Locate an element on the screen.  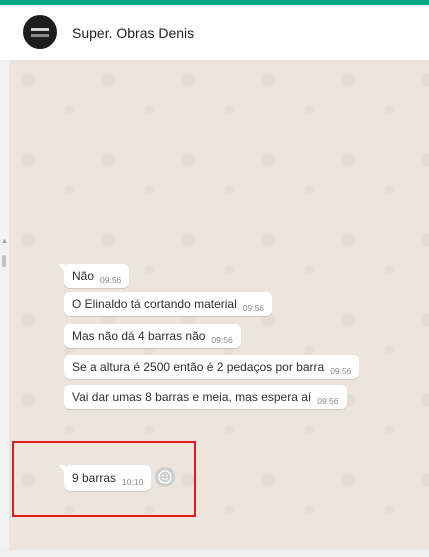
message-bubble: O Elinaldo tá cortando material 09:56 is located at coordinates (168, 304).